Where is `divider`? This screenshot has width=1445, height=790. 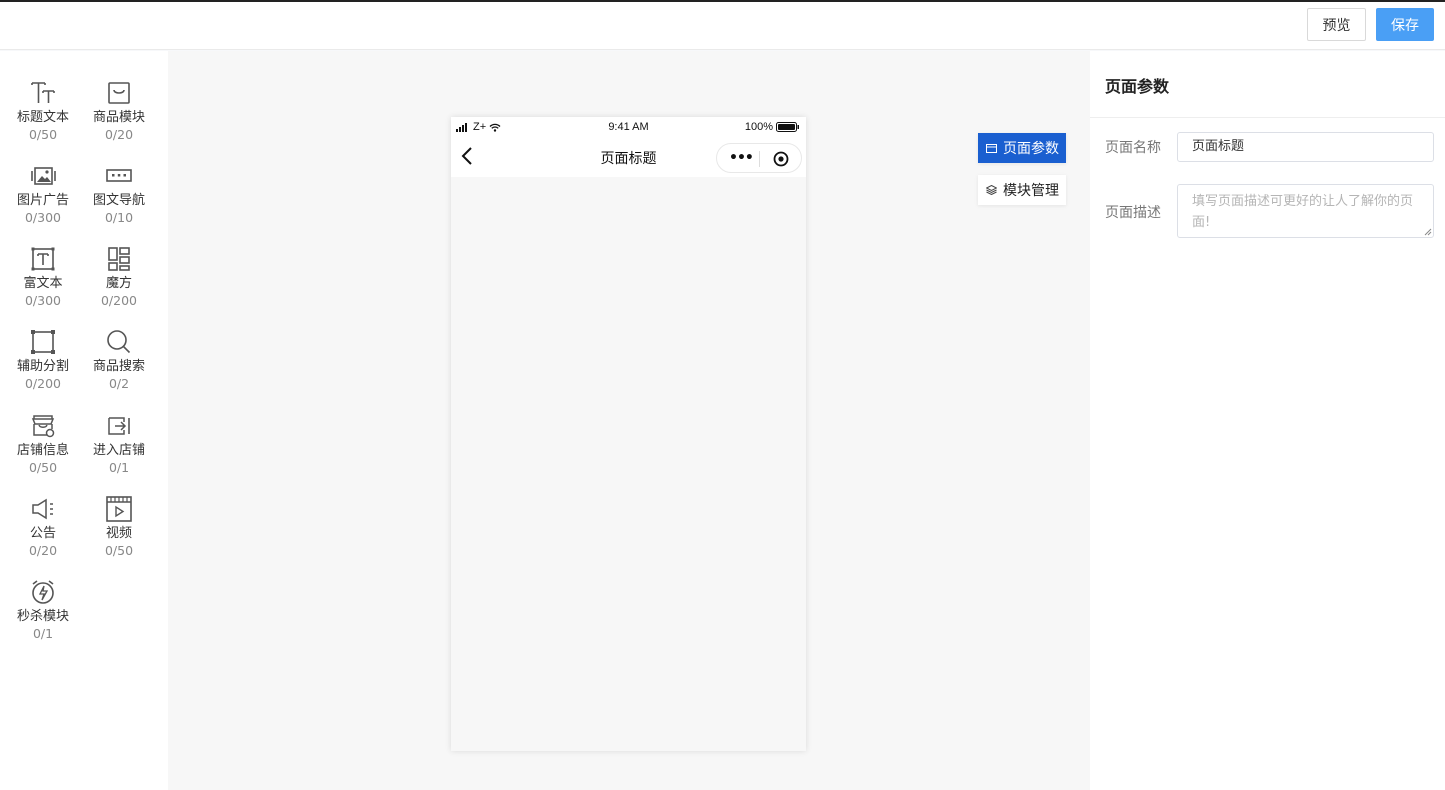 divider is located at coordinates (1267, 117).